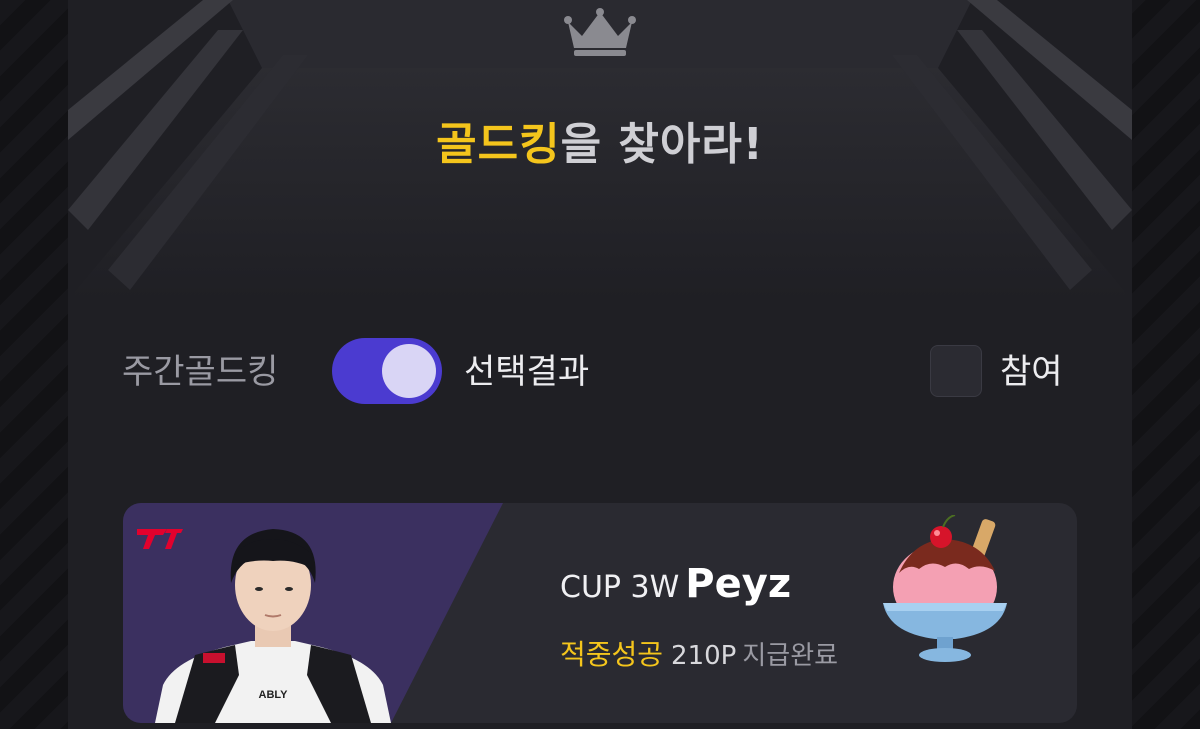 The height and width of the screenshot is (729, 1200). I want to click on page-title: 골드킹을 찾아라!, so click(600, 140).